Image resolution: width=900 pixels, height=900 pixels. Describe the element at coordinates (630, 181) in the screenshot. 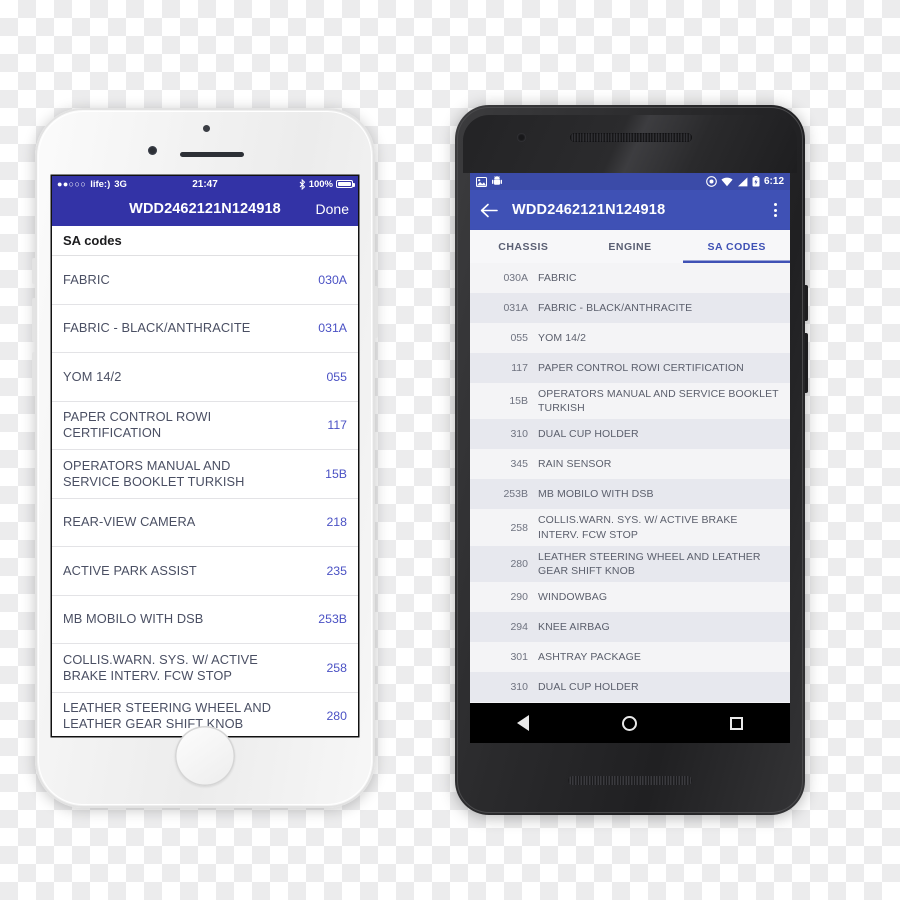

I see `android-status-bar: 6:12` at that location.